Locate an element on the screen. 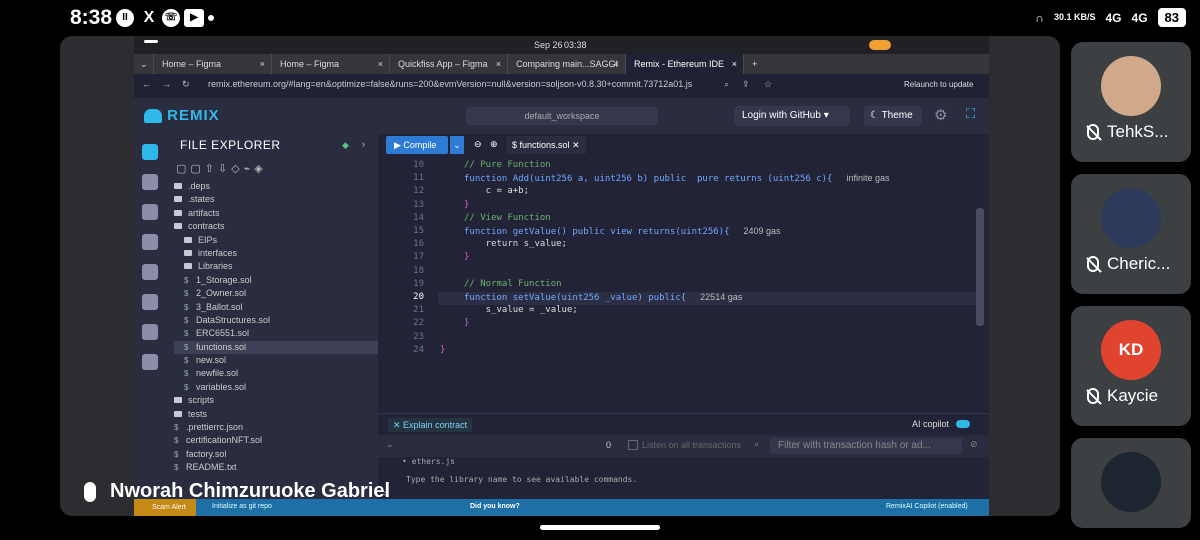 This screenshot has width=1200, height=540. settings-gear-icon: ⚙ is located at coordinates (940, 115).